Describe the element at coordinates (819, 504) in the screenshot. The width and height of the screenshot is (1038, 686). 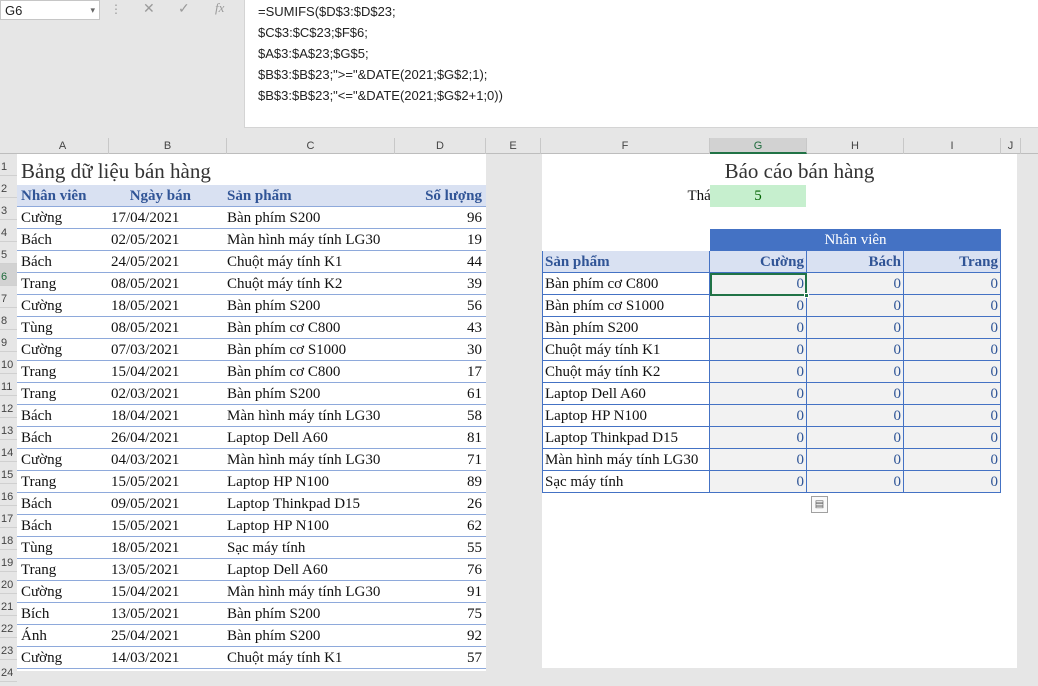
I see `paste-options-icon: ▤` at that location.